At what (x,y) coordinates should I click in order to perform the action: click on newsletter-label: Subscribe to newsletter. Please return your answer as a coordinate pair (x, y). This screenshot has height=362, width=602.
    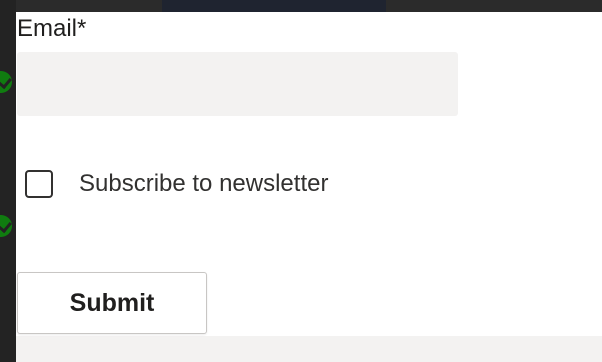
    Looking at the image, I should click on (203, 184).